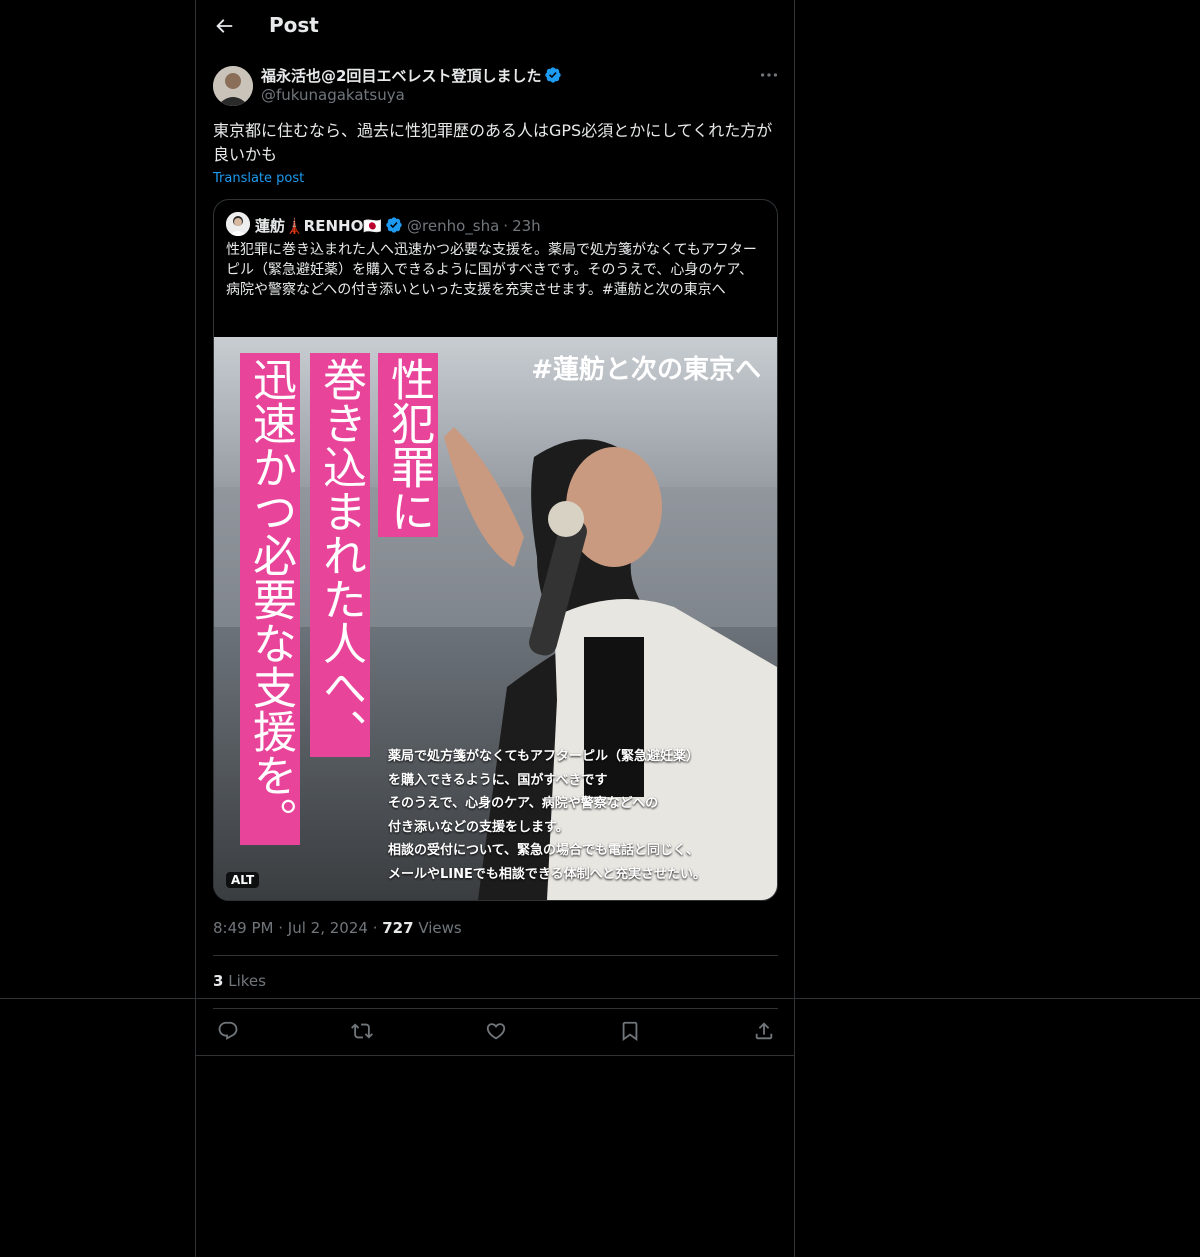 The height and width of the screenshot is (1257, 1200). Describe the element at coordinates (224, 26) in the screenshot. I see `back-arrow-icon` at that location.